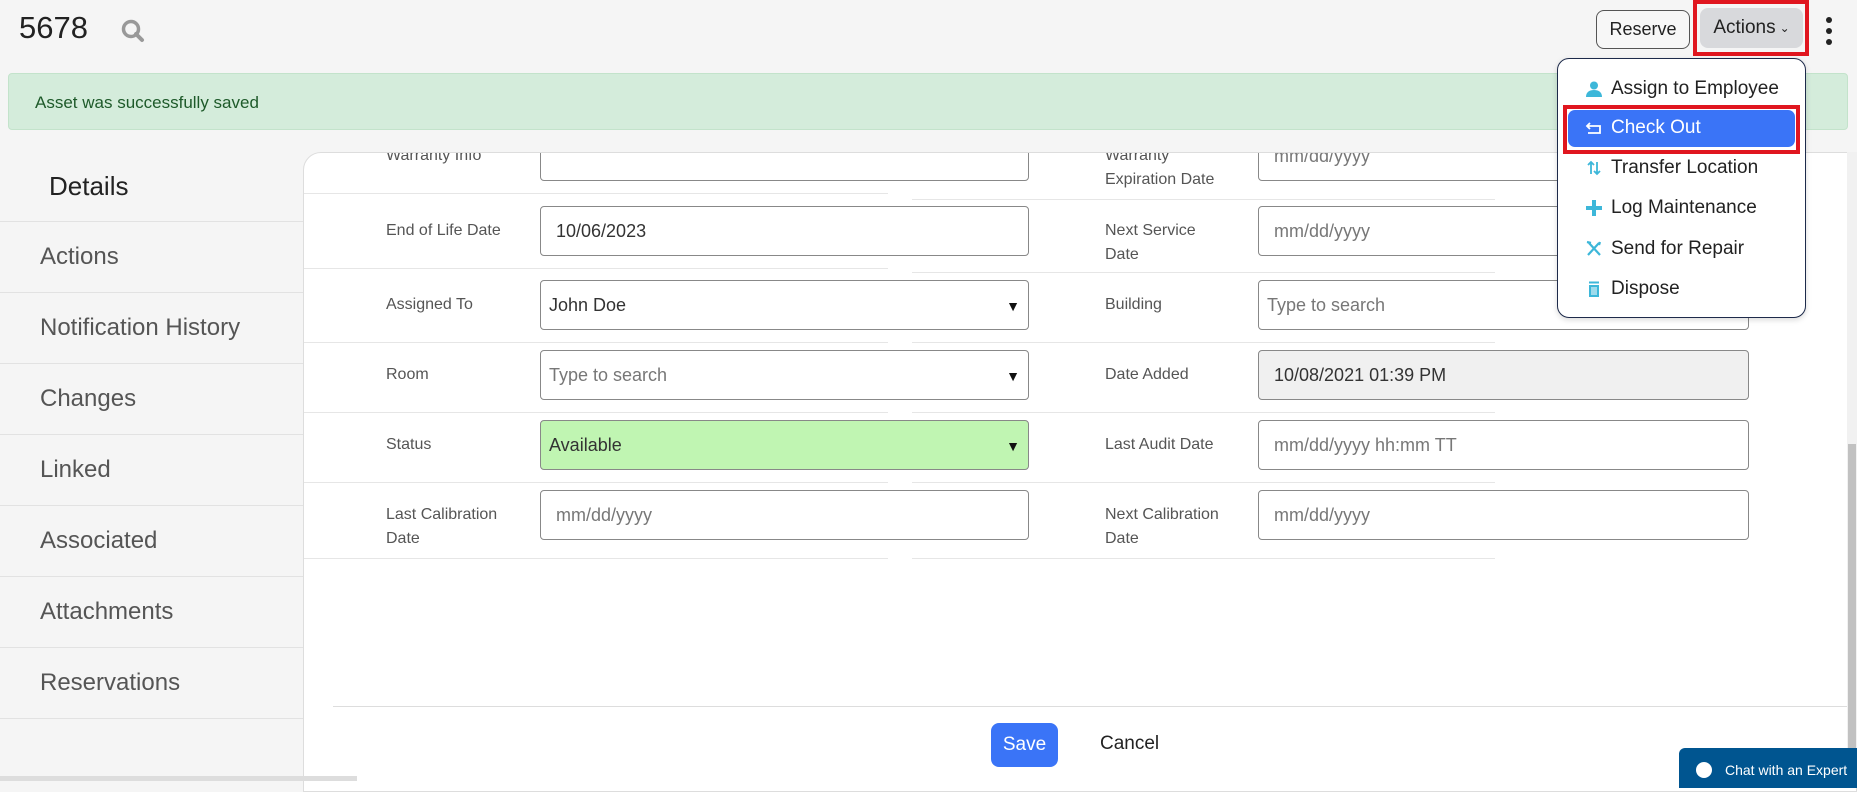 The width and height of the screenshot is (1857, 792). What do you see at coordinates (1594, 249) in the screenshot?
I see `tools-icon` at bounding box center [1594, 249].